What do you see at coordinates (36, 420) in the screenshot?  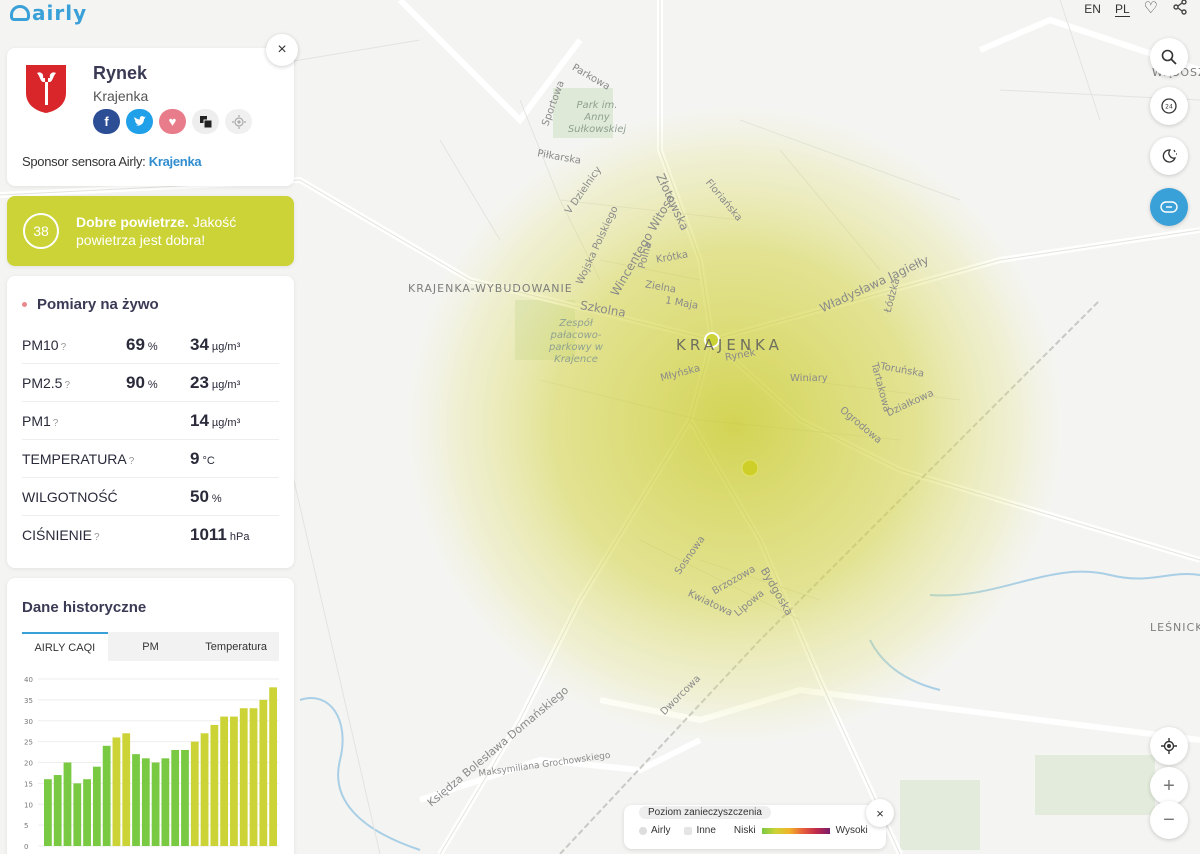 I see `measurement-label: PM1` at bounding box center [36, 420].